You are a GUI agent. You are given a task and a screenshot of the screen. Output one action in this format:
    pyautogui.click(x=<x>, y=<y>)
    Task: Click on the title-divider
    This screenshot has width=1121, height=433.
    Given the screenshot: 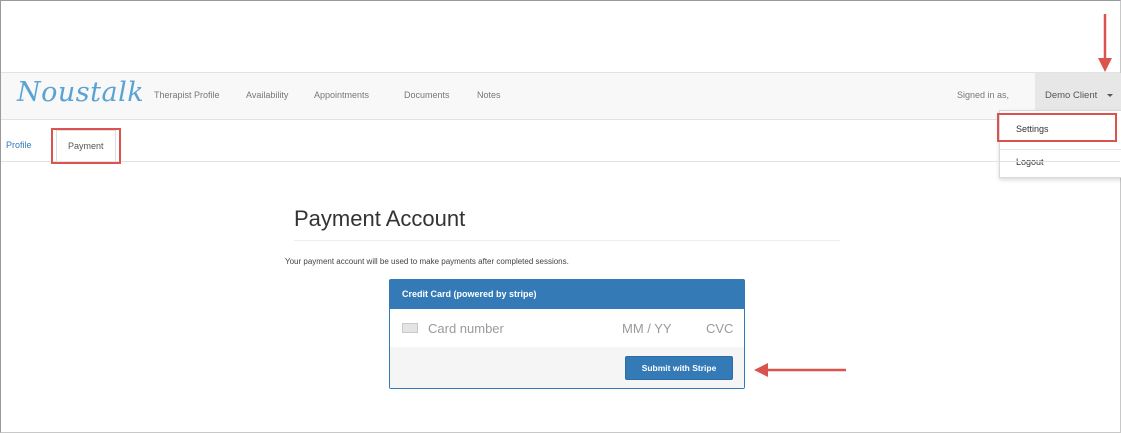 What is the action you would take?
    pyautogui.click(x=567, y=240)
    